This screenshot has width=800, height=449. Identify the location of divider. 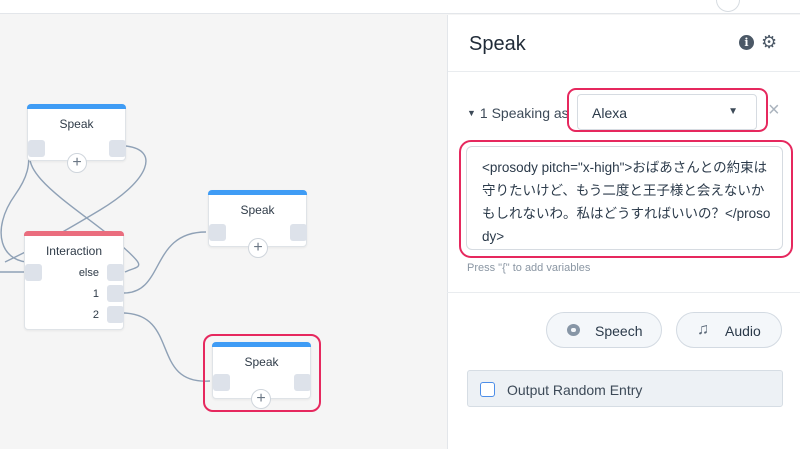
(623, 292).